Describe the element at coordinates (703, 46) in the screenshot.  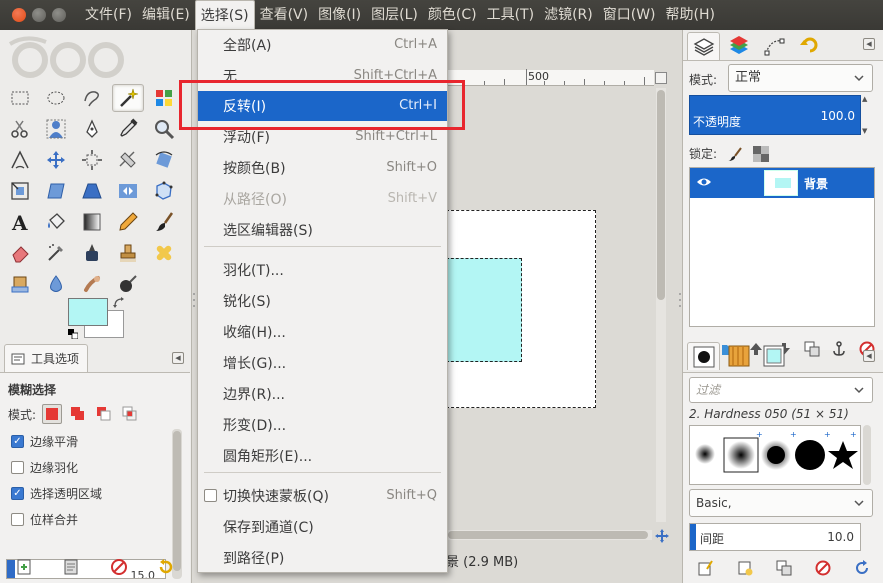
I see `tab-layers` at that location.